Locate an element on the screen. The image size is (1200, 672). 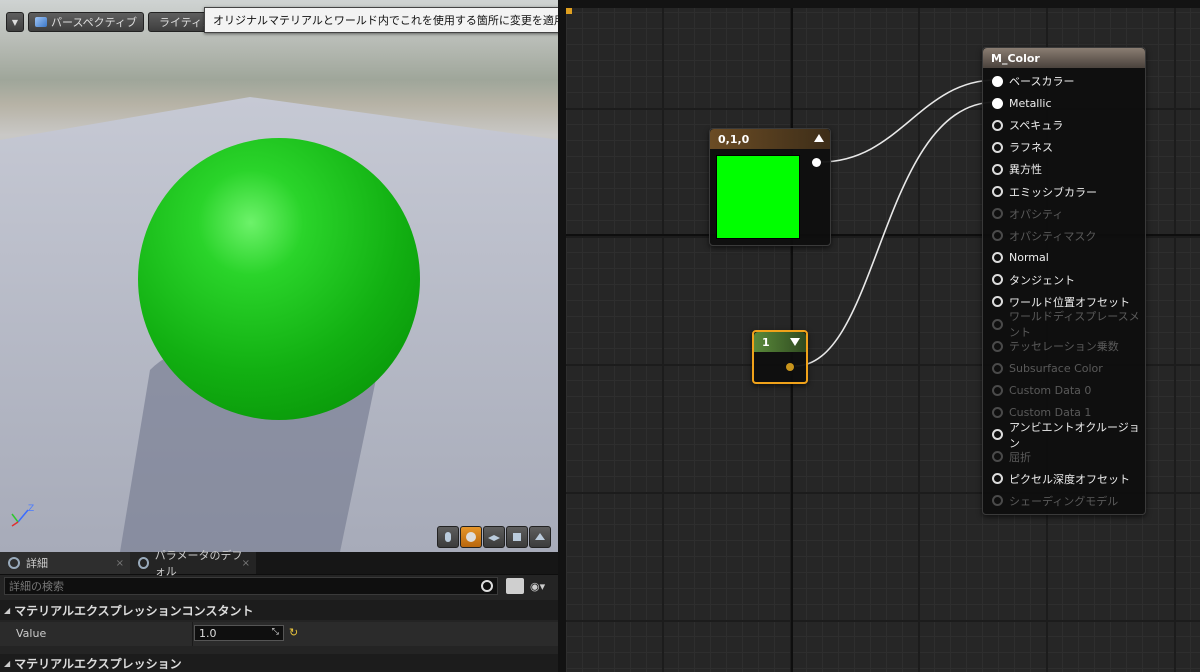
material-input-label: Custom Data 1 is located at coordinates (1050, 412).